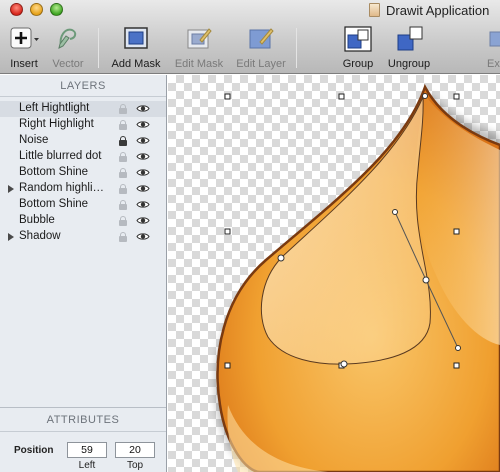  I want to click on edit-mask-icon, so click(199, 38).